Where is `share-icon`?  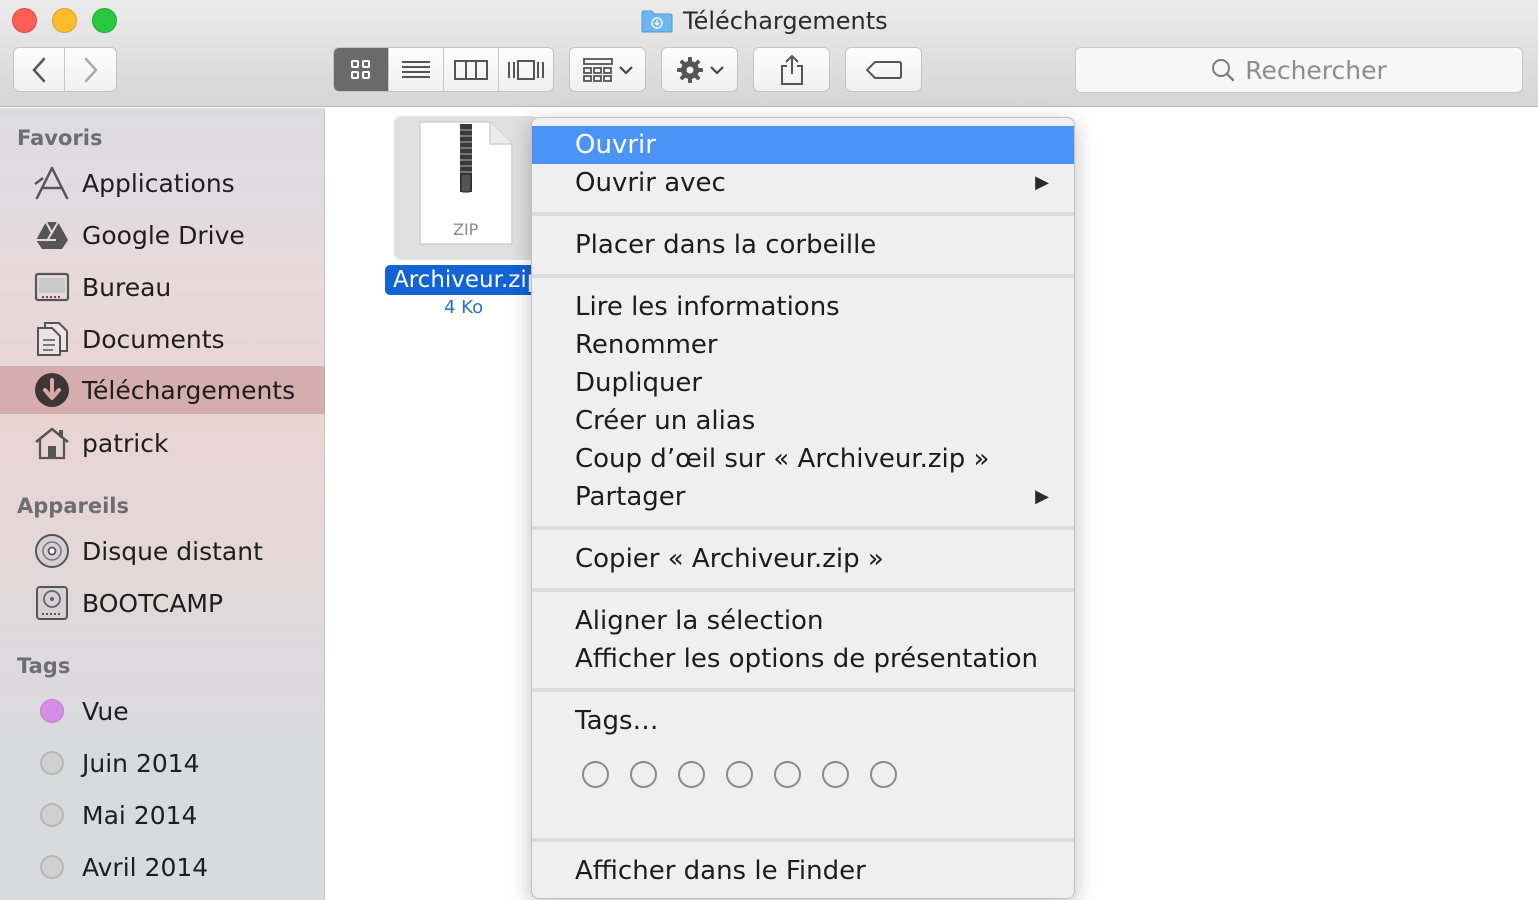 share-icon is located at coordinates (791, 69).